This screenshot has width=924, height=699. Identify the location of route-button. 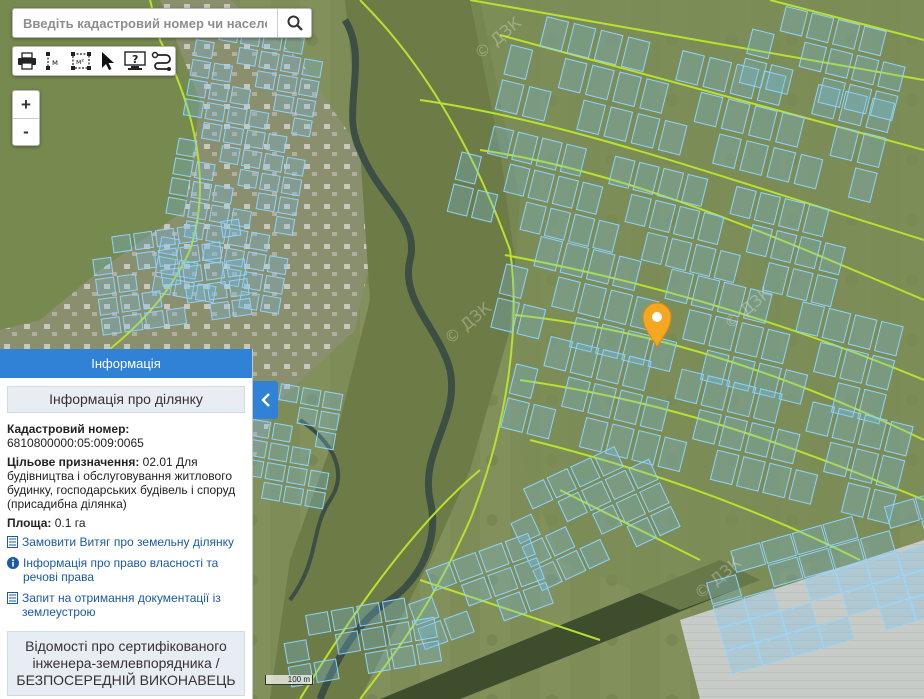
(161, 61).